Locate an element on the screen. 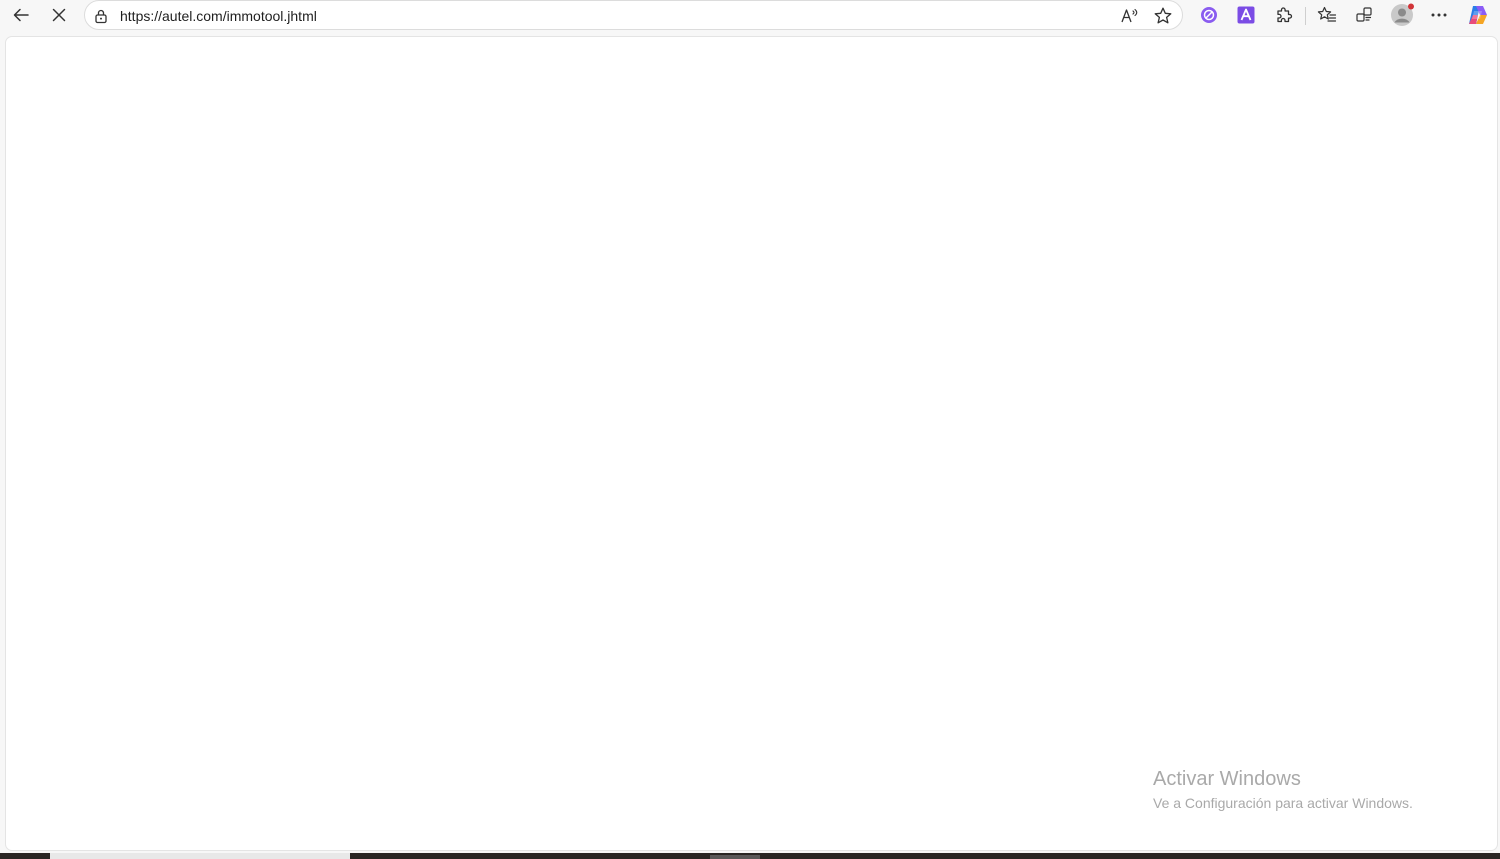  favorites-list-icon is located at coordinates (1327, 15).